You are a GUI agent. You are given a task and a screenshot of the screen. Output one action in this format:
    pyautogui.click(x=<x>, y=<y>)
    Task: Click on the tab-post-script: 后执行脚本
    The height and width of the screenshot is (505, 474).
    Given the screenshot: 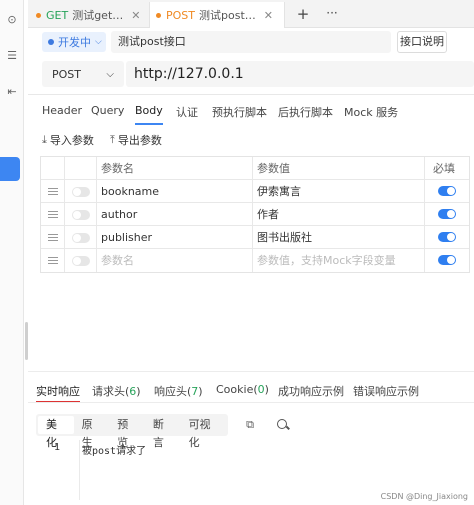 What is the action you would take?
    pyautogui.click(x=305, y=113)
    